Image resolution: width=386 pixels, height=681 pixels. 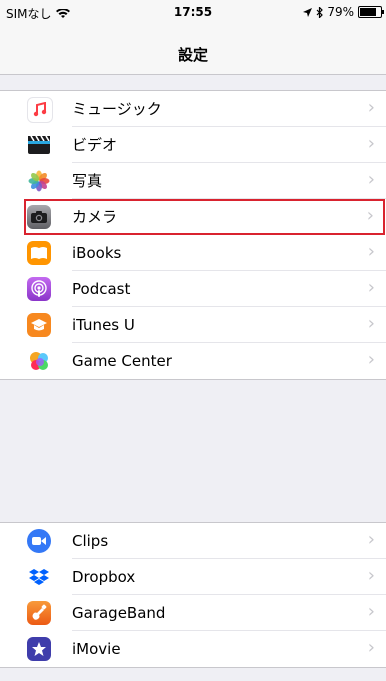 What do you see at coordinates (39, 361) in the screenshot?
I see `game-center-icon` at bounding box center [39, 361].